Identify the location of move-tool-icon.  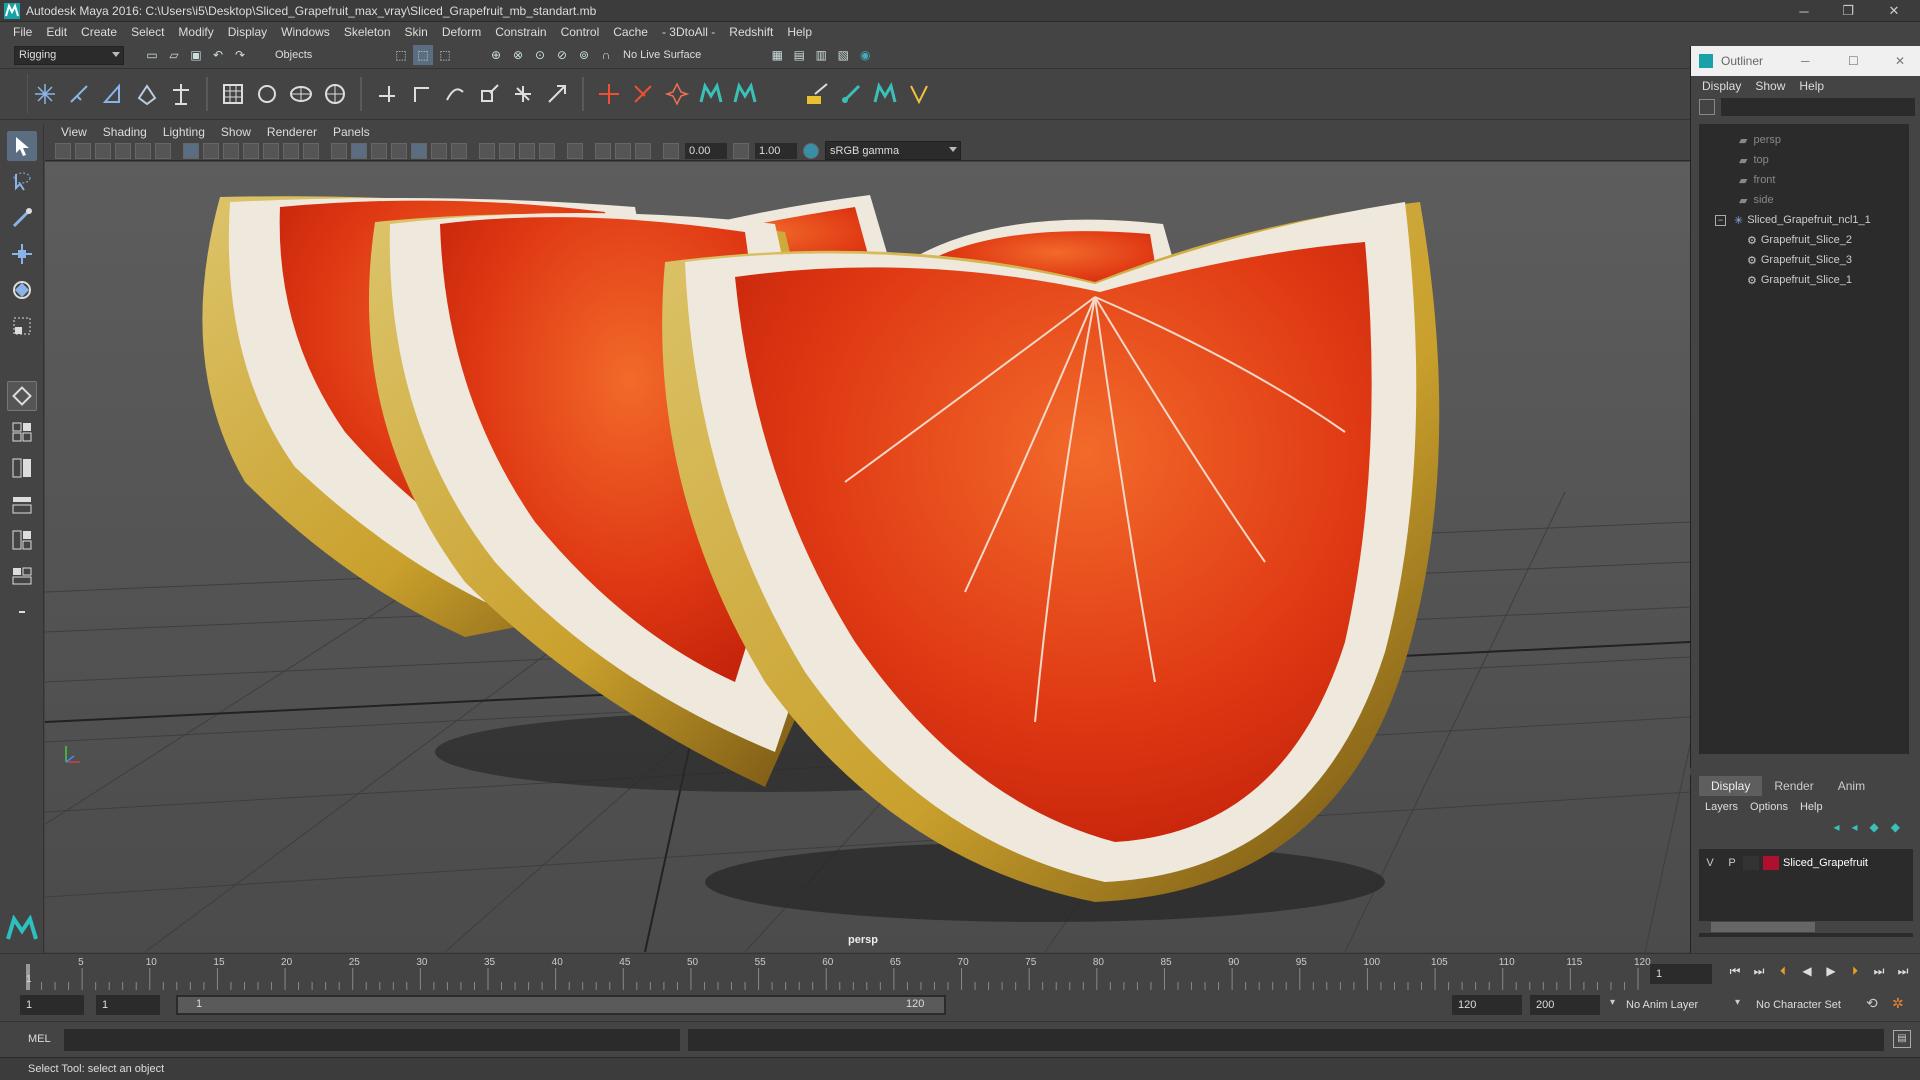
(22, 254).